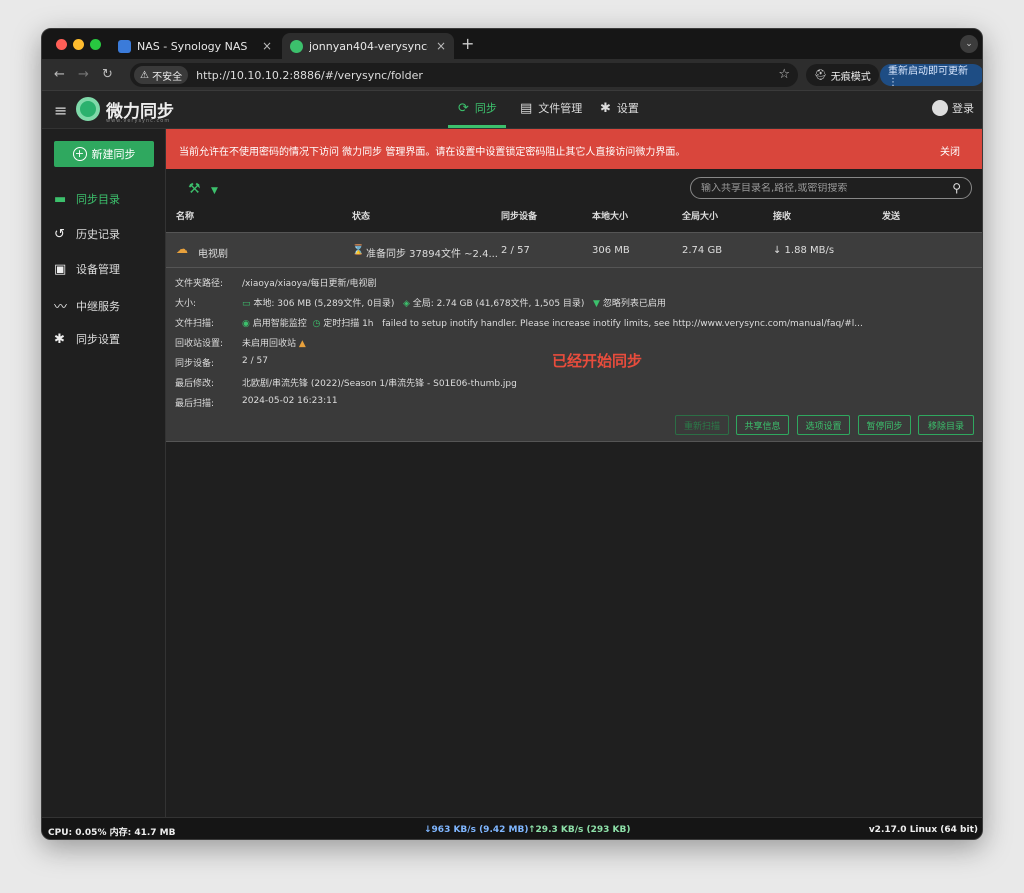  I want to click on remove-folder-button: 移除目录, so click(946, 425).